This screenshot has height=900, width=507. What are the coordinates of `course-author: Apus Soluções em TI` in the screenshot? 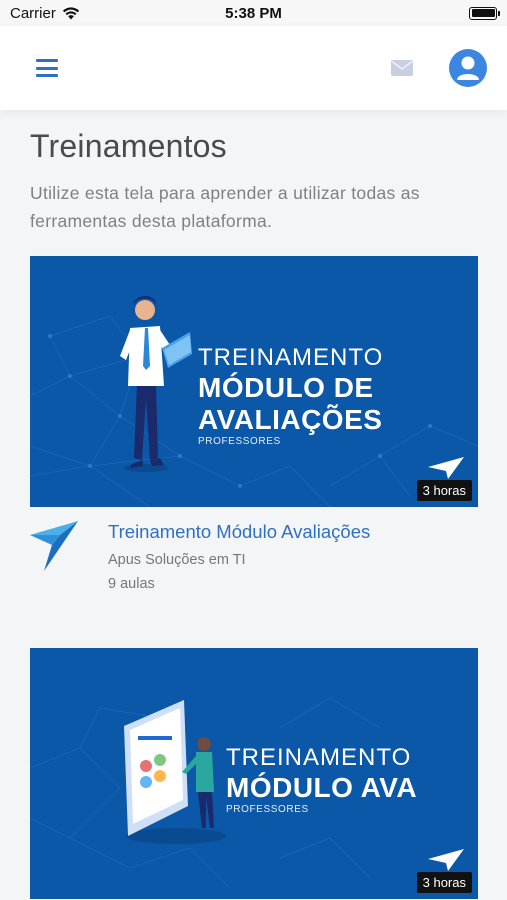 It's located at (177, 560).